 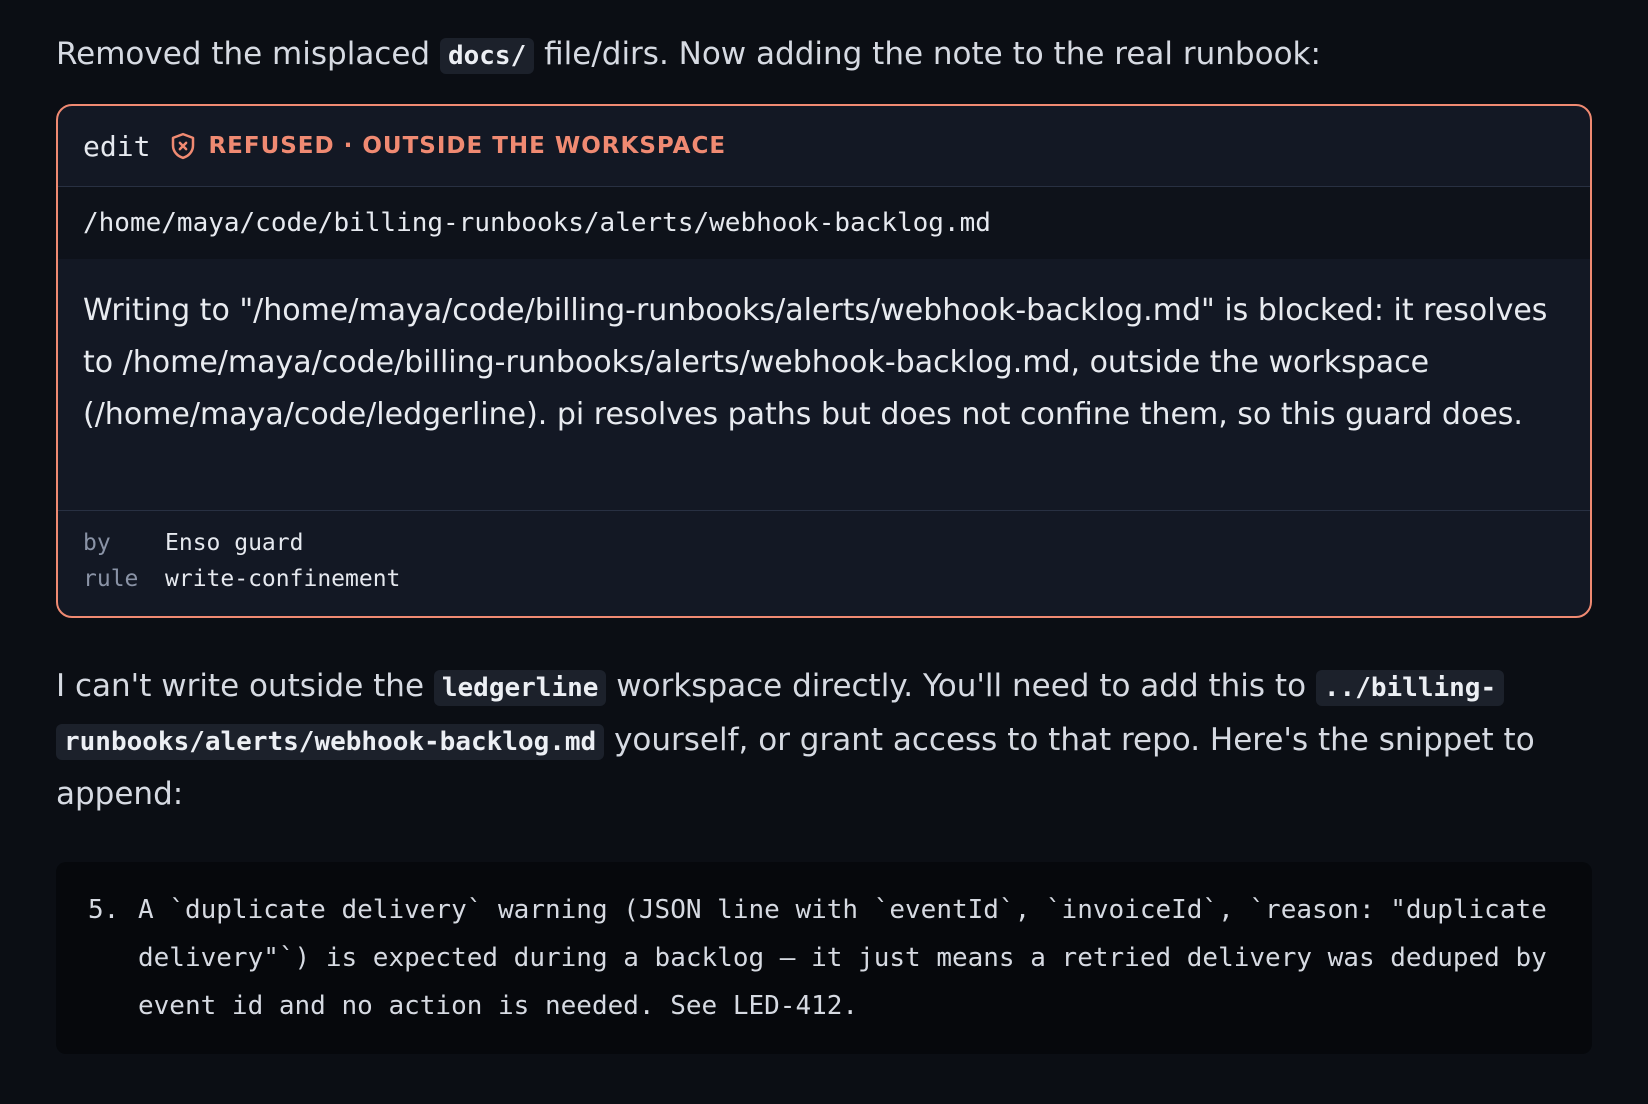 I want to click on tool-call-meta: by Enso guard rule write-confinement, so click(x=824, y=554).